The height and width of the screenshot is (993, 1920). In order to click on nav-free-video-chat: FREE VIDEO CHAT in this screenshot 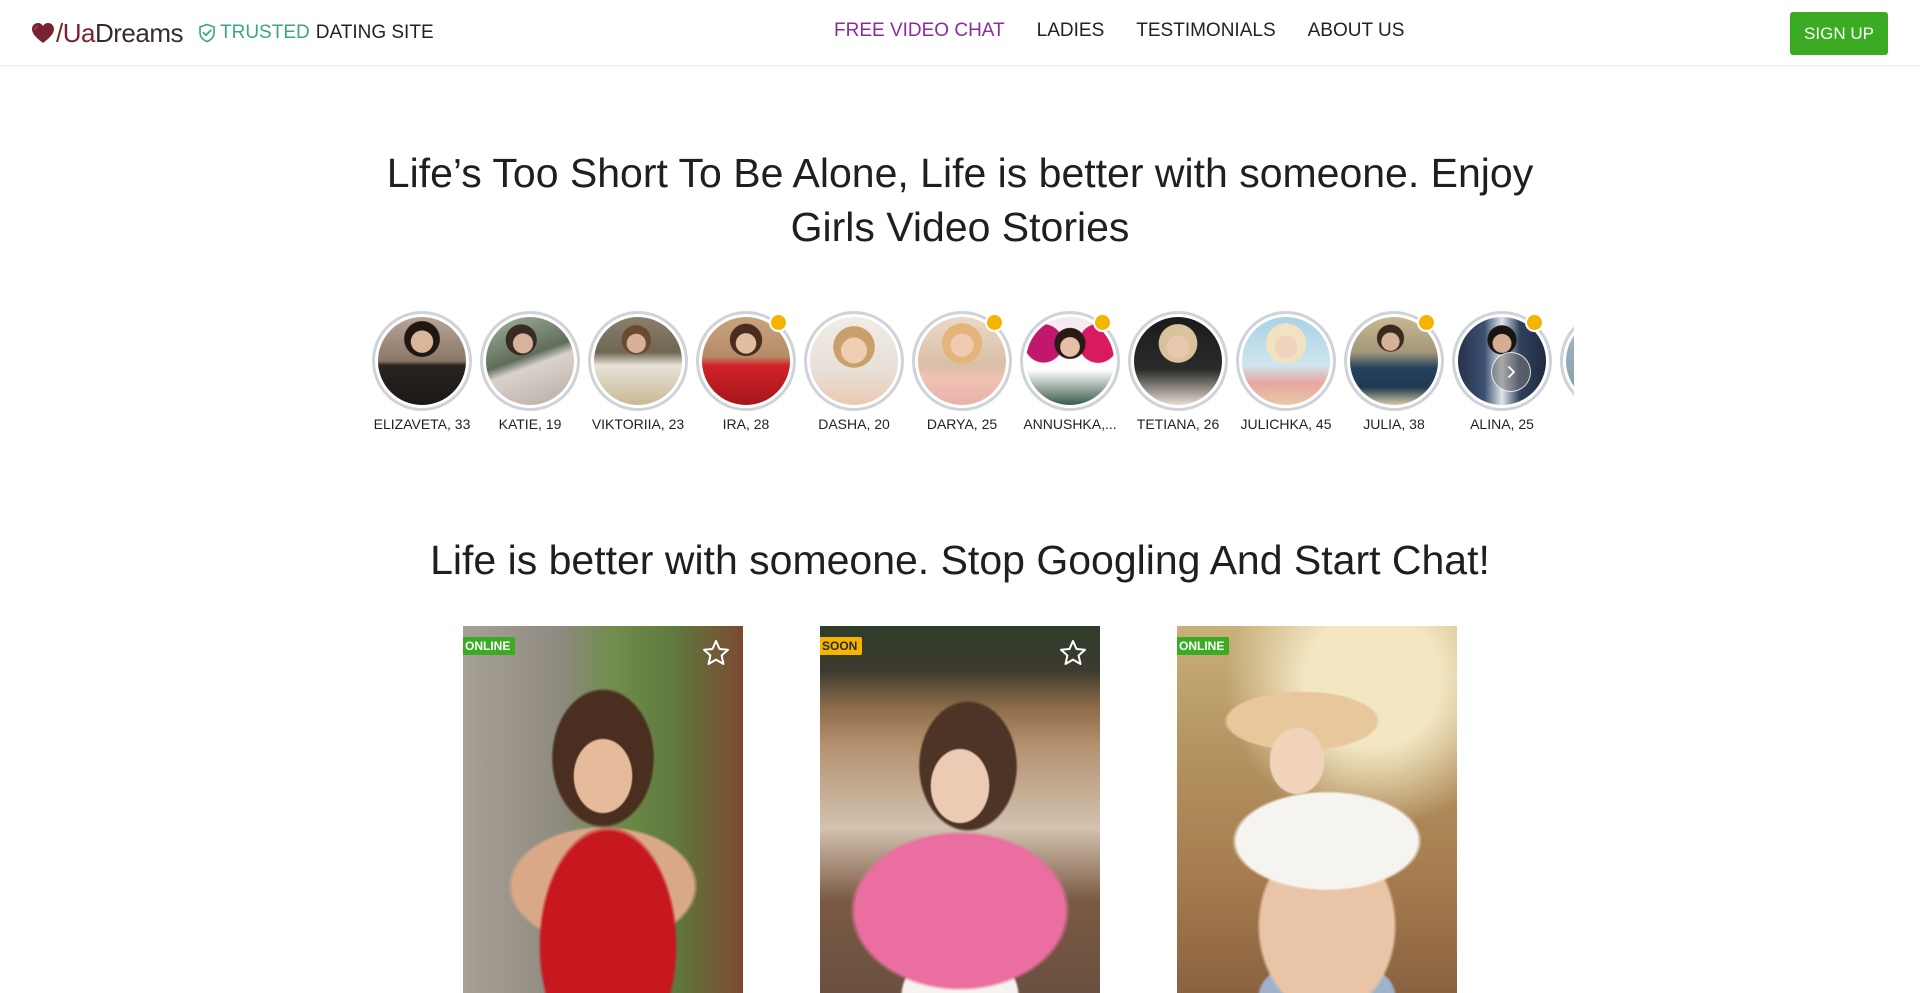, I will do `click(919, 31)`.